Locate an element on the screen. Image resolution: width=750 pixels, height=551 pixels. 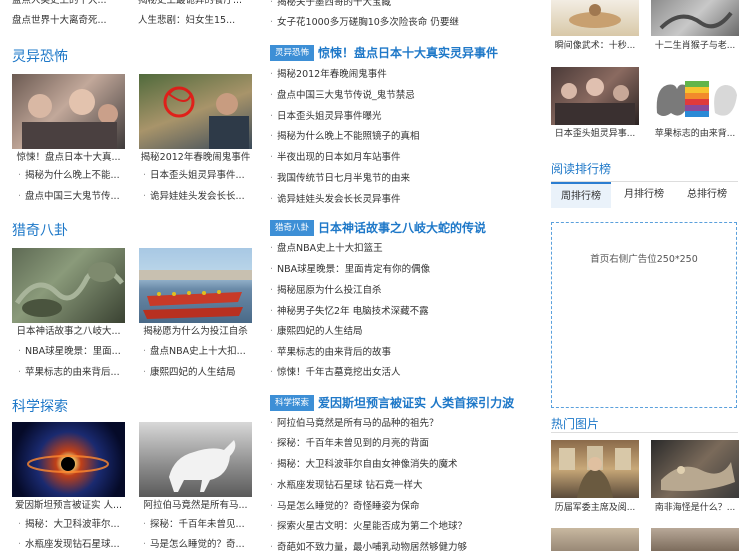
list-item: 探索火星古文明：火星能否成为第二个地球？ is located at coordinates (368, 527).